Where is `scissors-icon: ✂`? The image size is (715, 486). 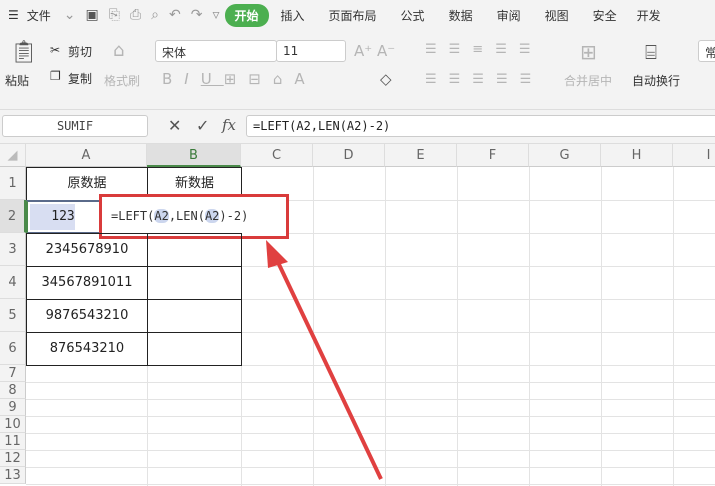
scissors-icon: ✂ is located at coordinates (55, 50).